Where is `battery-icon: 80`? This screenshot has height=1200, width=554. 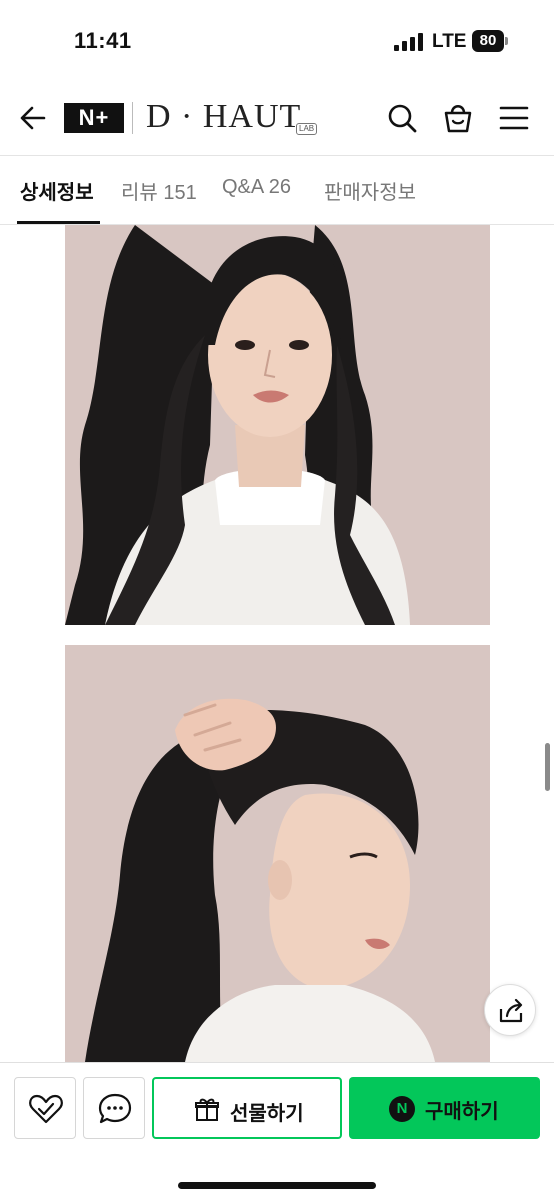 battery-icon: 80 is located at coordinates (490, 41).